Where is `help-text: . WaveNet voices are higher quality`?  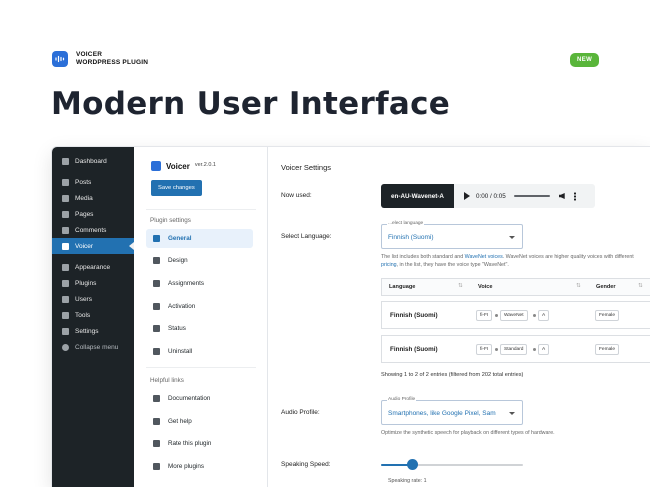 help-text: . WaveNet voices are higher quality is located at coordinates (544, 257).